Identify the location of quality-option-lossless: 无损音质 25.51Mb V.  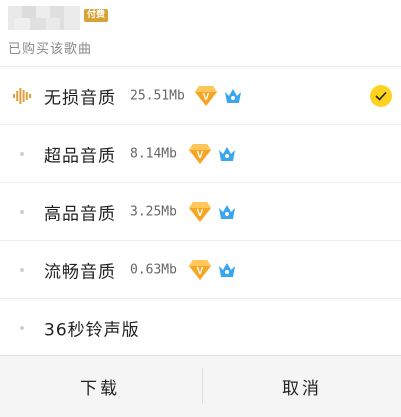
(200, 95).